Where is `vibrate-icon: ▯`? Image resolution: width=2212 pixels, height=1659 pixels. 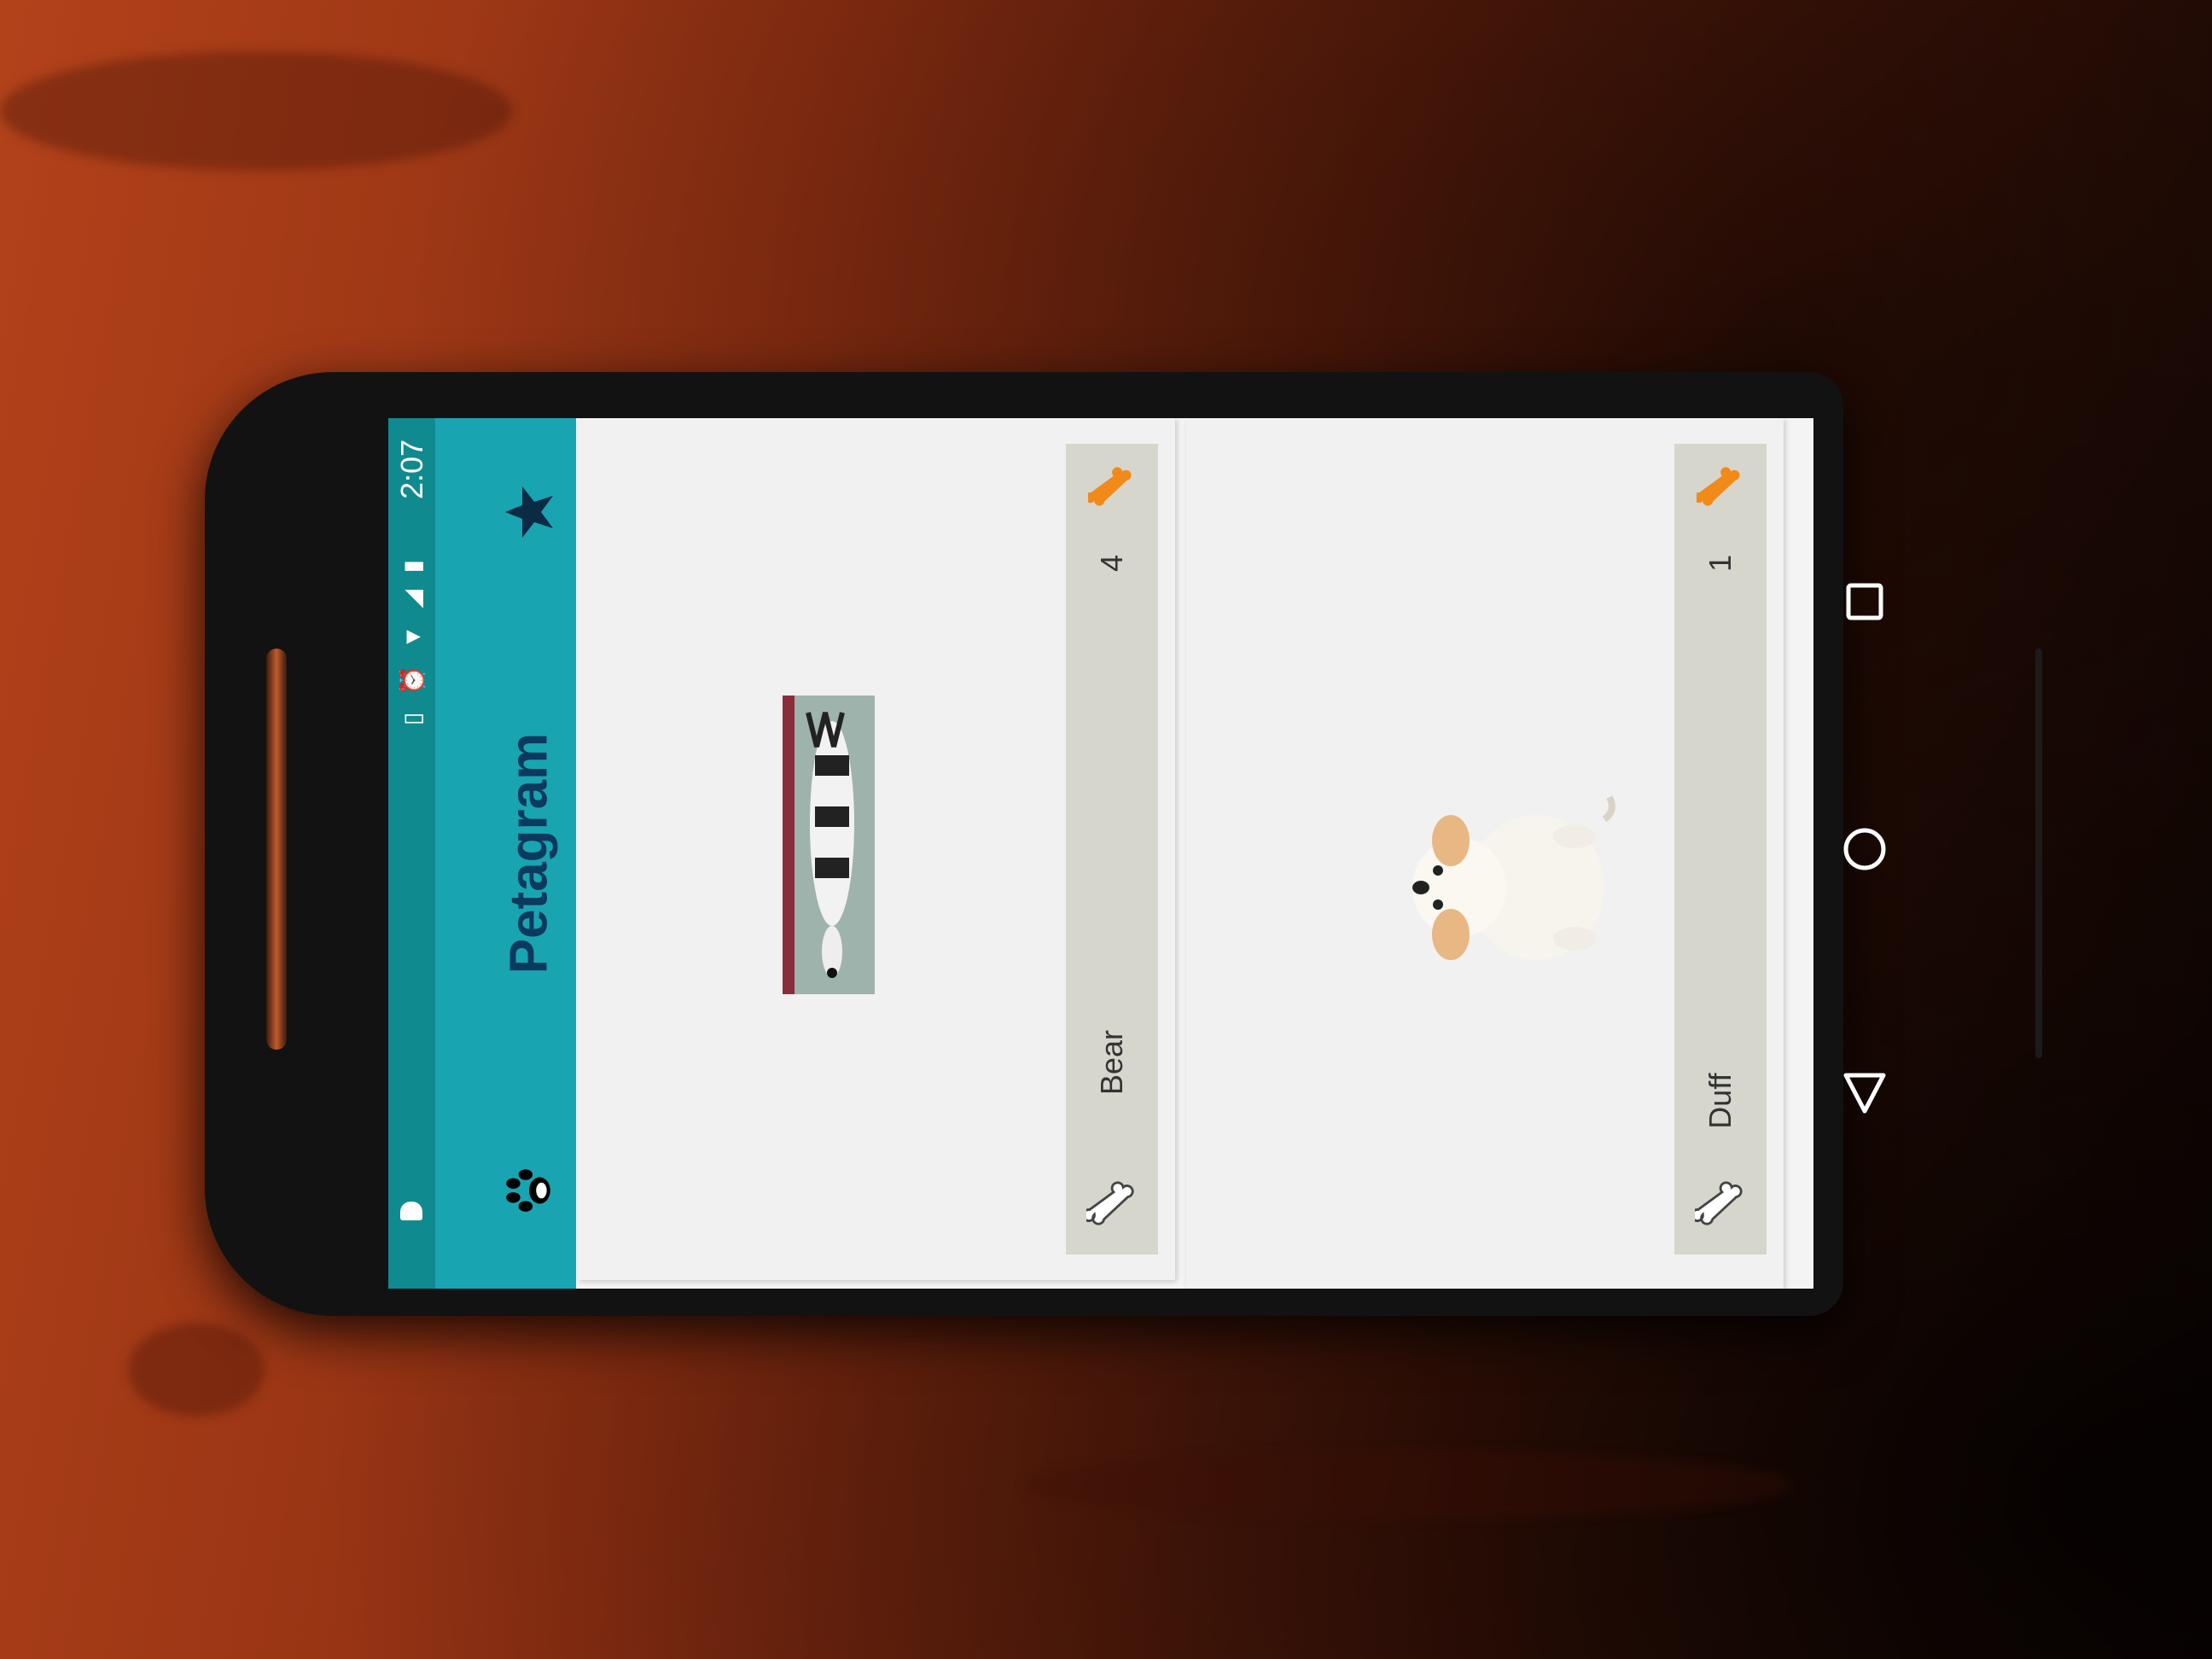
vibrate-icon: ▯ is located at coordinates (412, 716).